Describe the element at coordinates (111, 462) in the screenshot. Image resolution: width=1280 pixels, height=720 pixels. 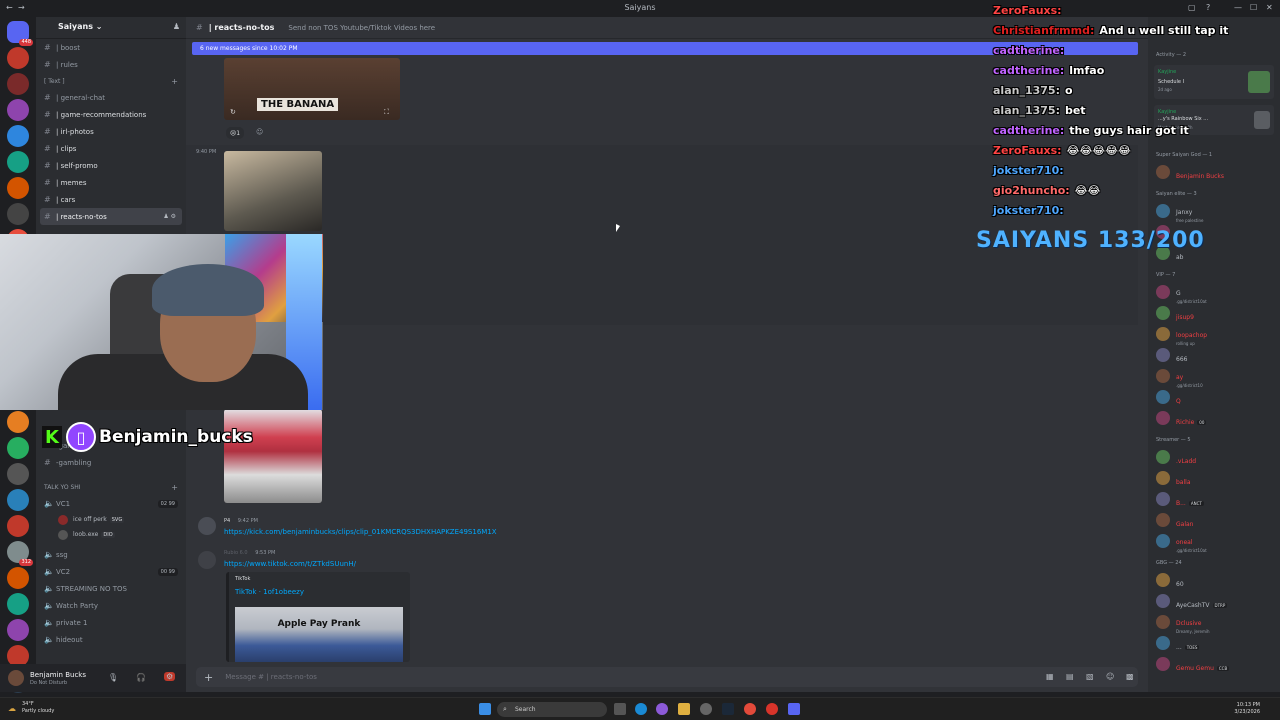
I see `channel-item: # -gambling` at that location.